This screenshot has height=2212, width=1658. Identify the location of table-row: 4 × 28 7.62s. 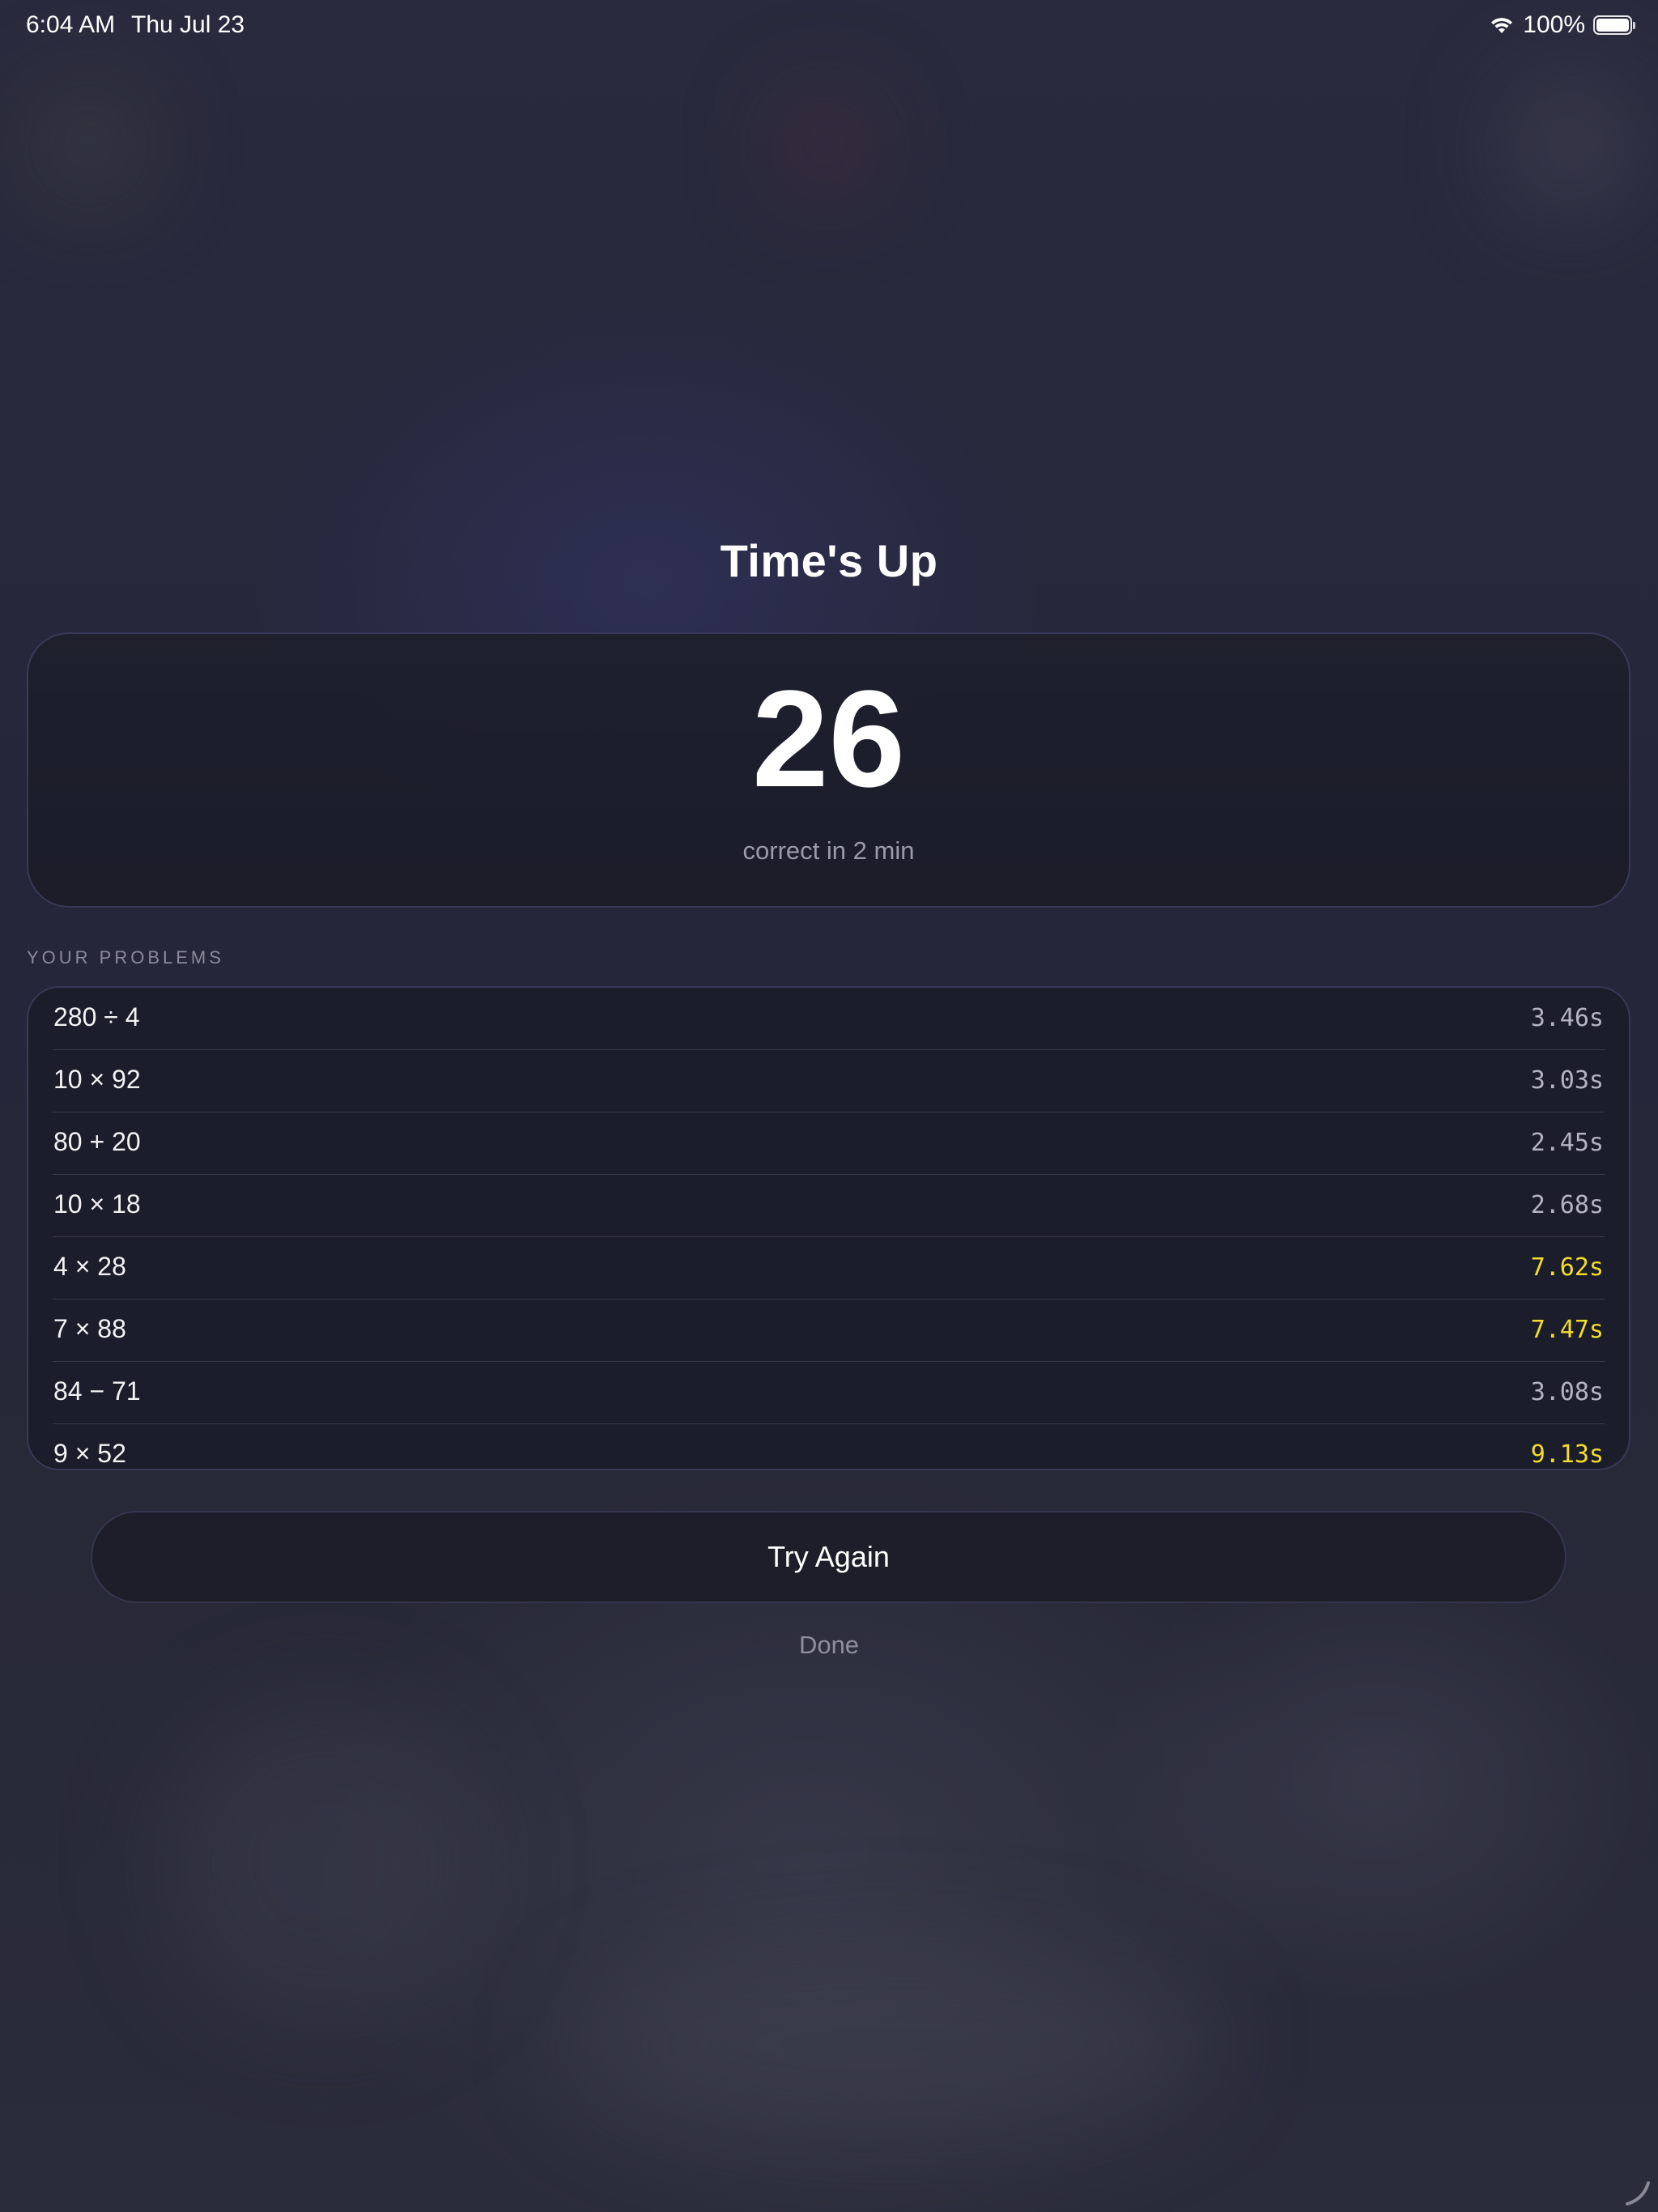
(829, 1269).